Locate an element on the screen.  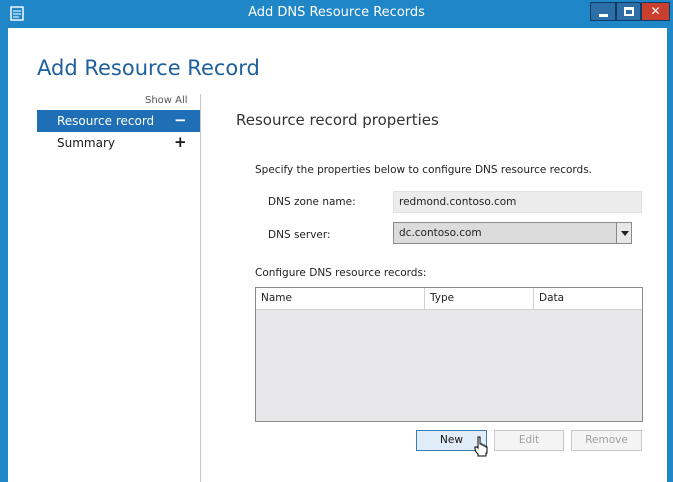
column-header-type: Type is located at coordinates (479, 299).